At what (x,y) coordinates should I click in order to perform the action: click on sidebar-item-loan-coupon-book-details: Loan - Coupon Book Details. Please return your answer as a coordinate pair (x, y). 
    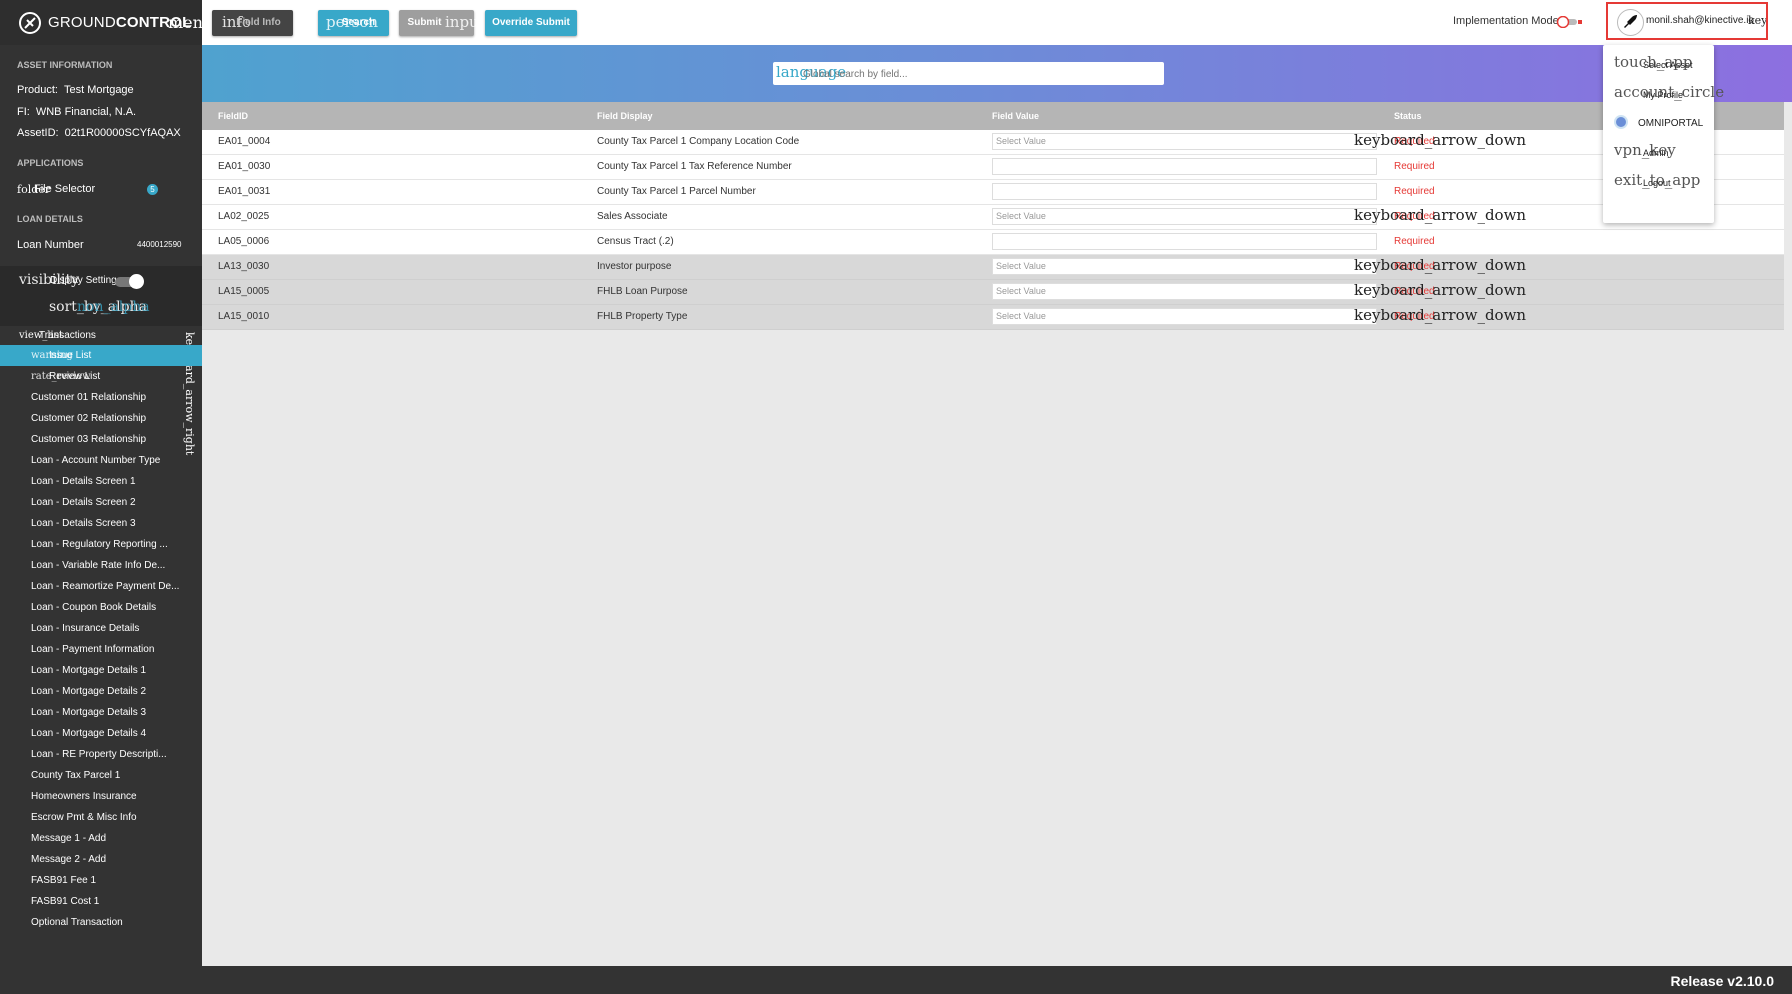
    Looking at the image, I should click on (101, 607).